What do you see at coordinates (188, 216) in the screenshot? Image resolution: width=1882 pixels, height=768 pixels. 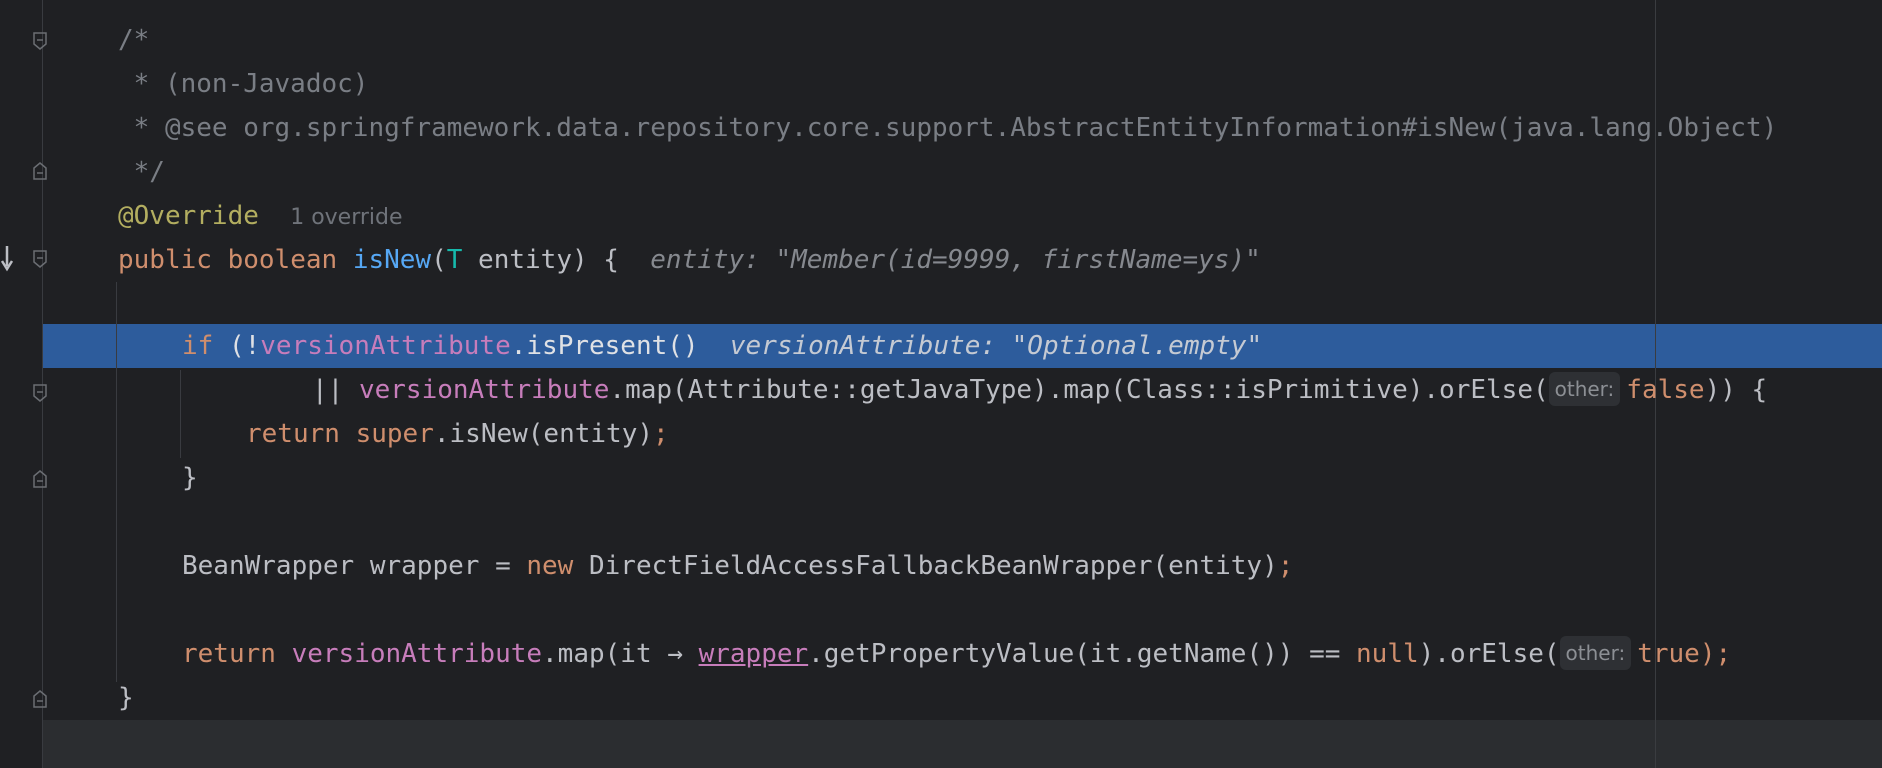 I see `override-annotation: @Override` at bounding box center [188, 216].